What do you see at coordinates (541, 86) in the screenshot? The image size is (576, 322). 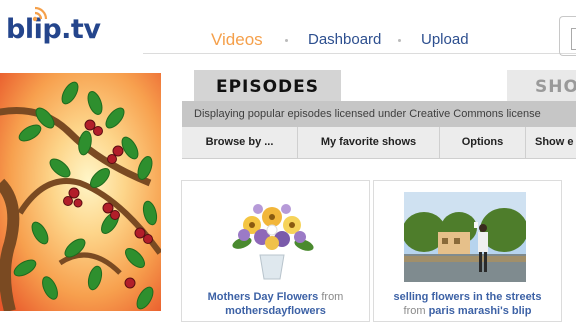 I see `tab-shows: SHOW` at bounding box center [541, 86].